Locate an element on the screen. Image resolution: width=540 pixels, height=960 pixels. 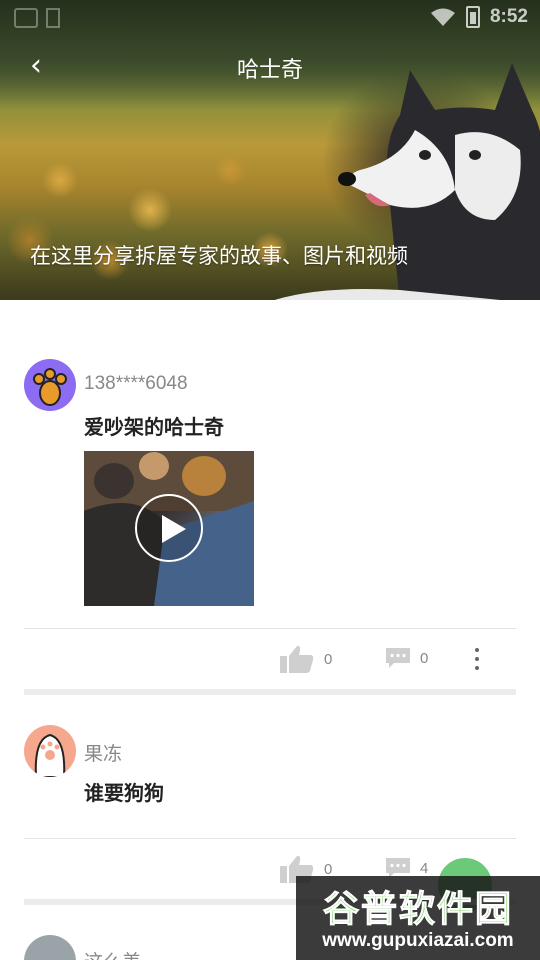
post-separator is located at coordinates (270, 692).